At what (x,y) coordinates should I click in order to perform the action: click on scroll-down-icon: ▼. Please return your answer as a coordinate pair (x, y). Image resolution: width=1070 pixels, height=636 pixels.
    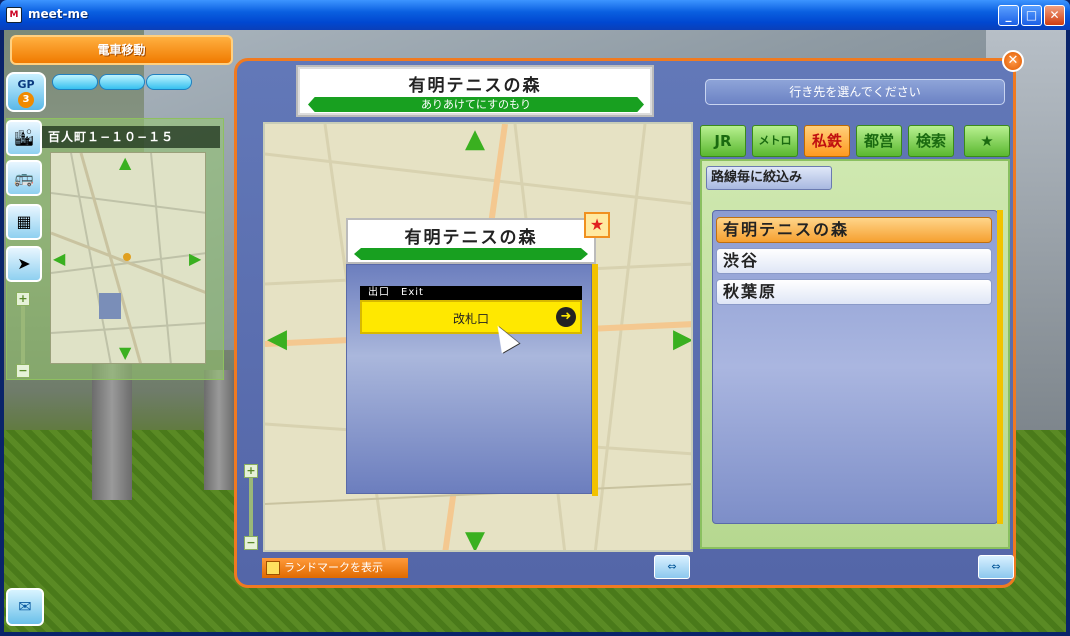
    Looking at the image, I should click on (125, 353).